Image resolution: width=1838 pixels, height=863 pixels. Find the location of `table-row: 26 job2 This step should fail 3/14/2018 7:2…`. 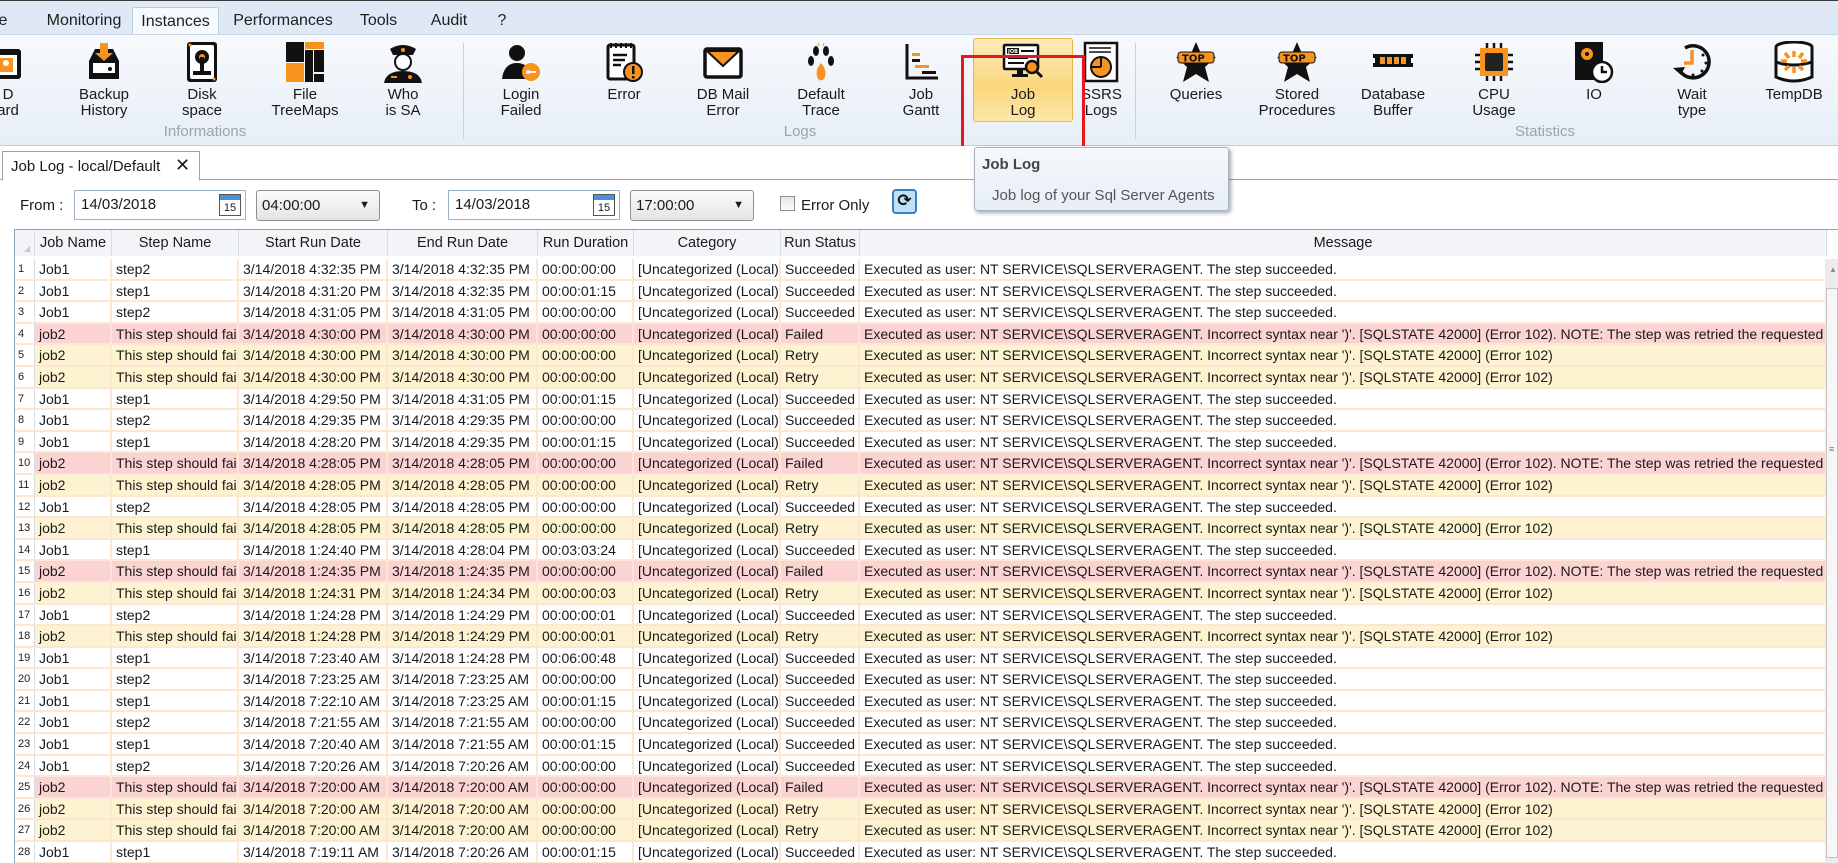

table-row: 26 job2 This step should fail 3/14/2018 7:2… is located at coordinates (921, 809).